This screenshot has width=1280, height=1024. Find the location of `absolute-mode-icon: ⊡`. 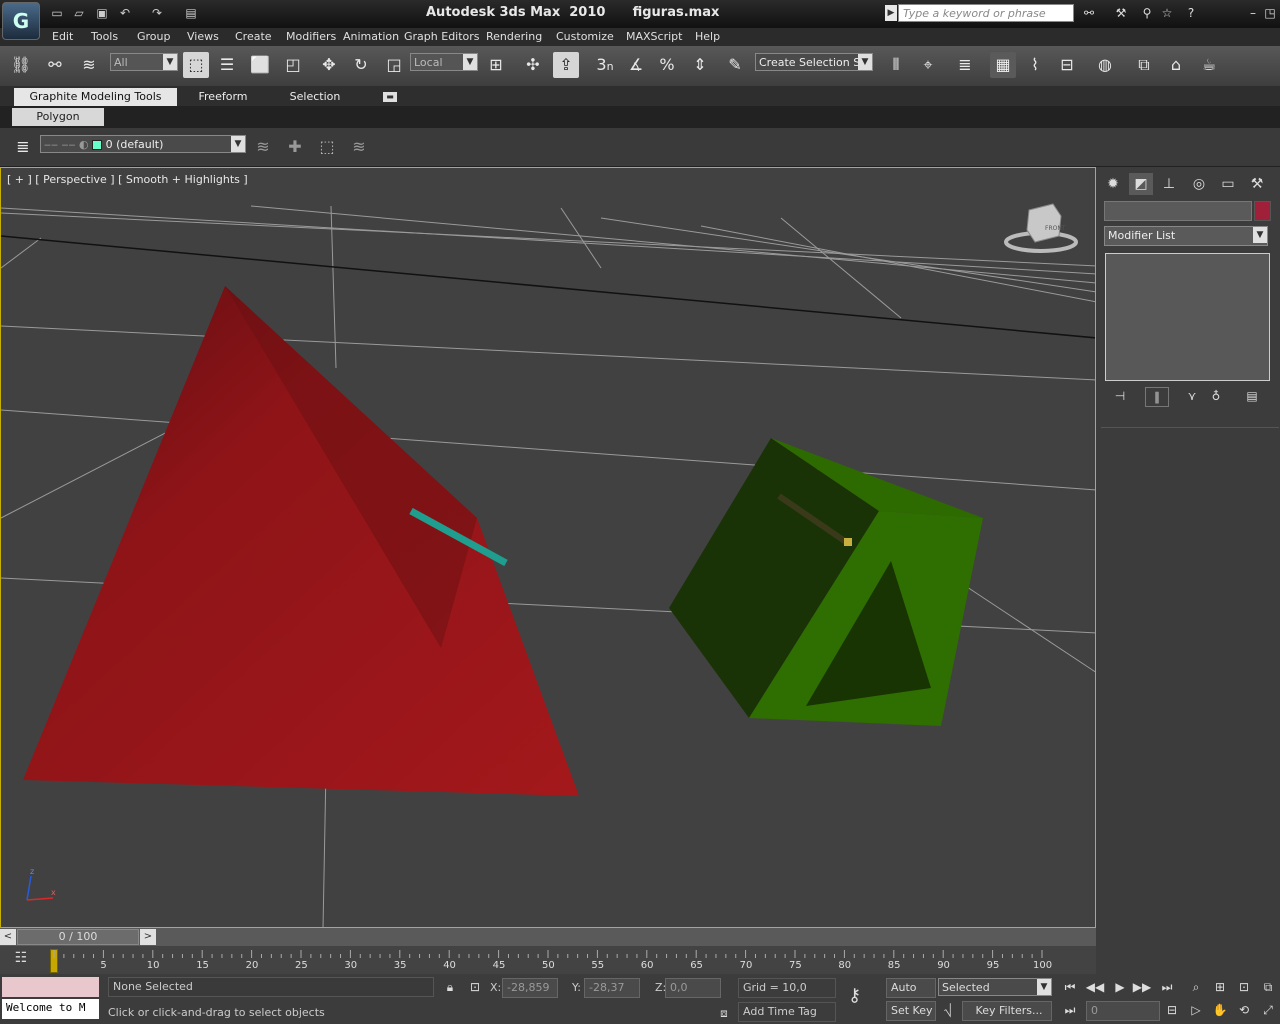

absolute-mode-icon: ⊡ is located at coordinates (475, 987).